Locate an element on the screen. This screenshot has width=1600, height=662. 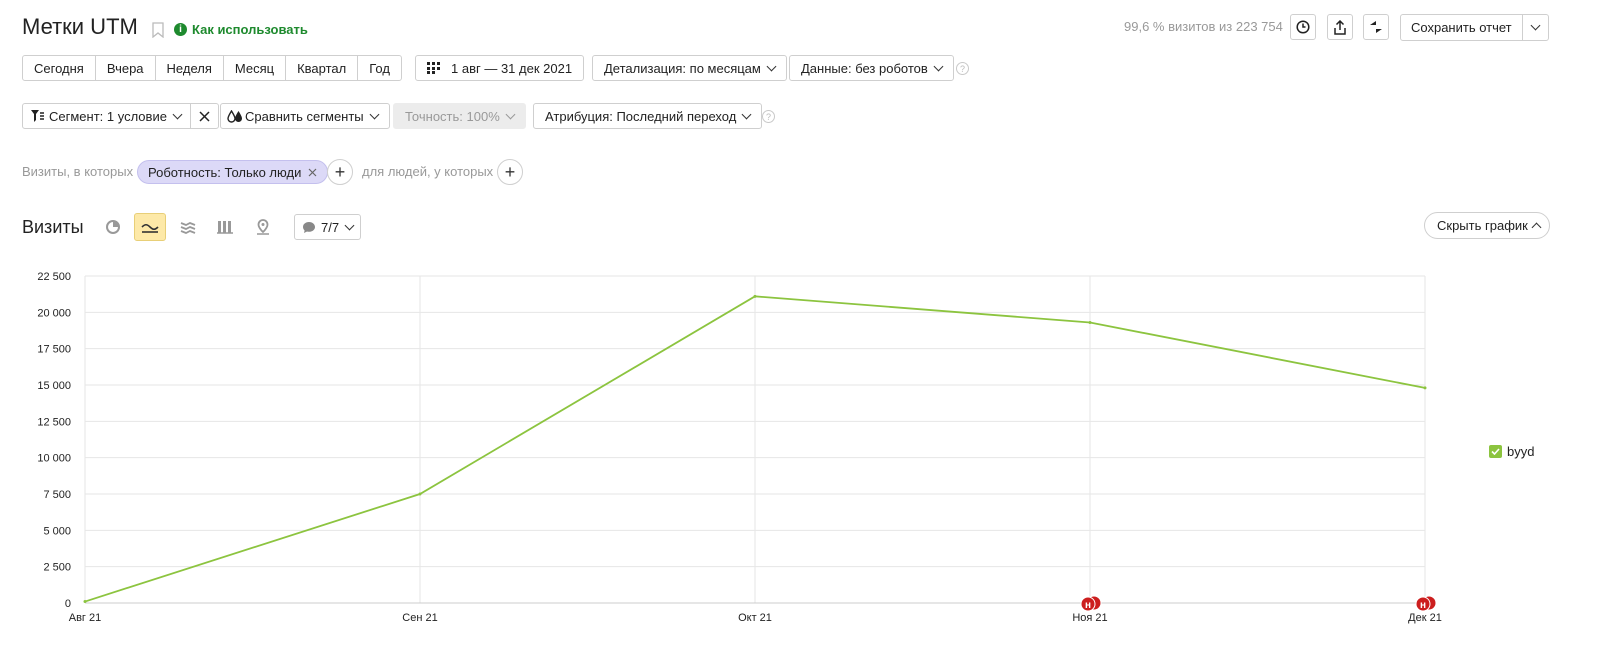
section-title: Визиты is located at coordinates (53, 227).